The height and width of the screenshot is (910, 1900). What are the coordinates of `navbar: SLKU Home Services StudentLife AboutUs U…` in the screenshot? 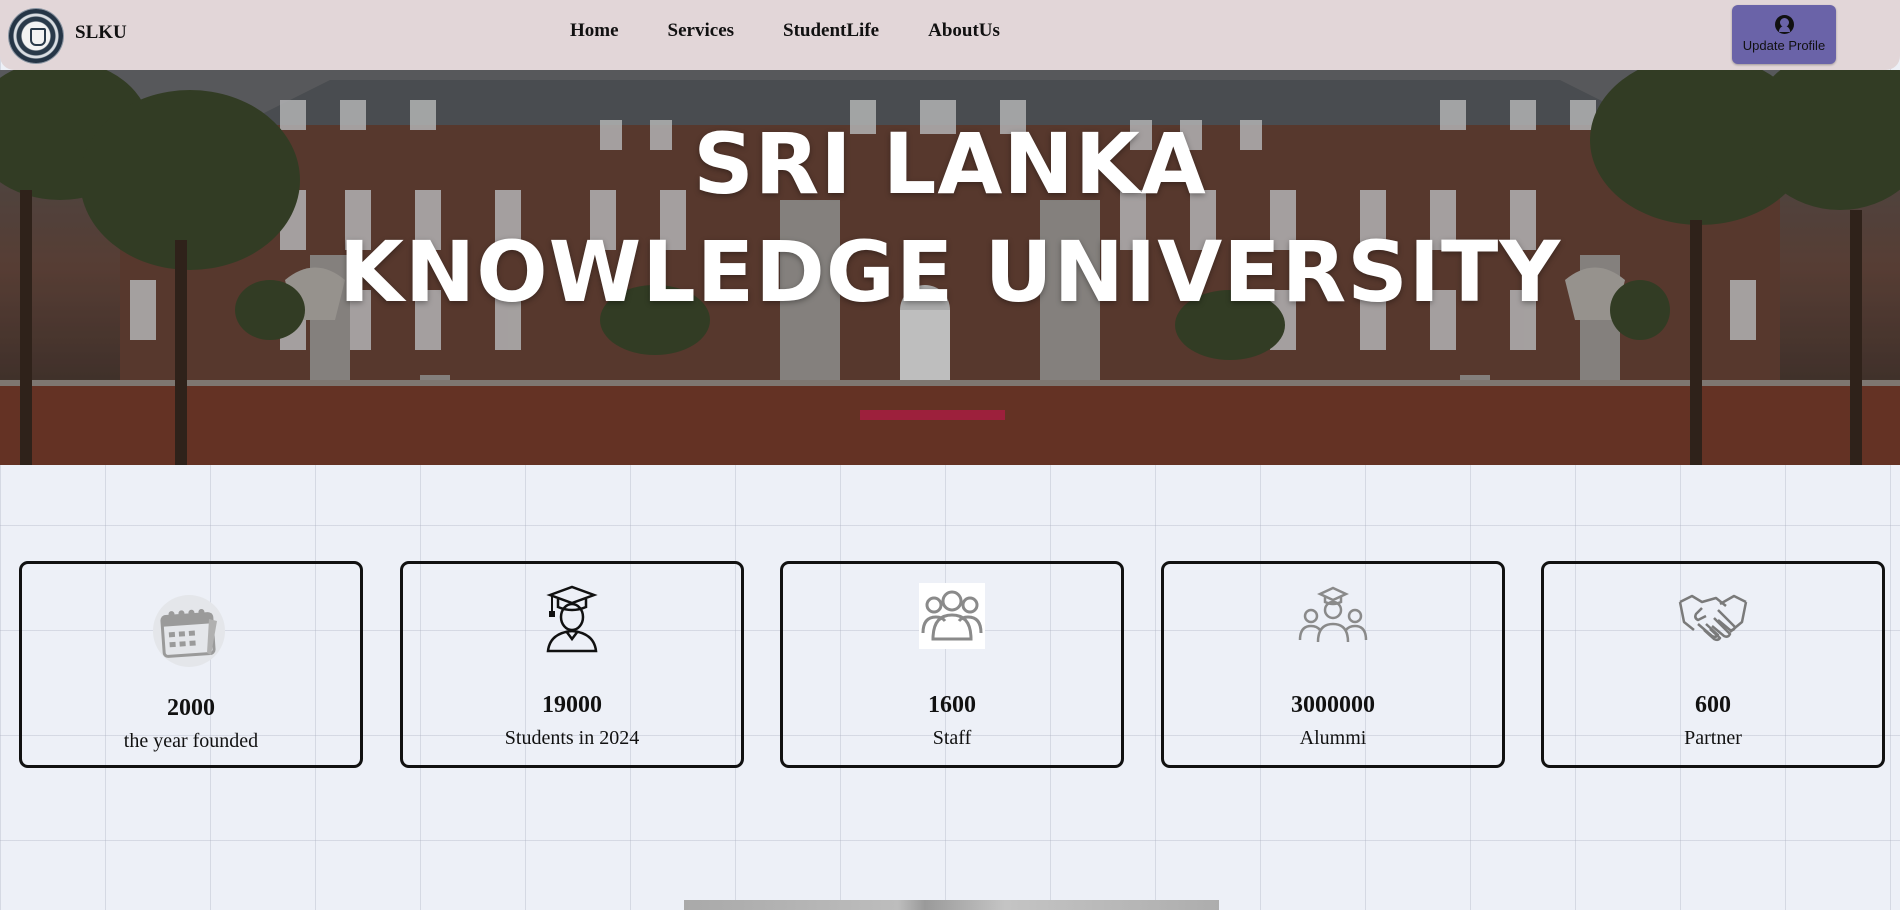 It's located at (950, 35).